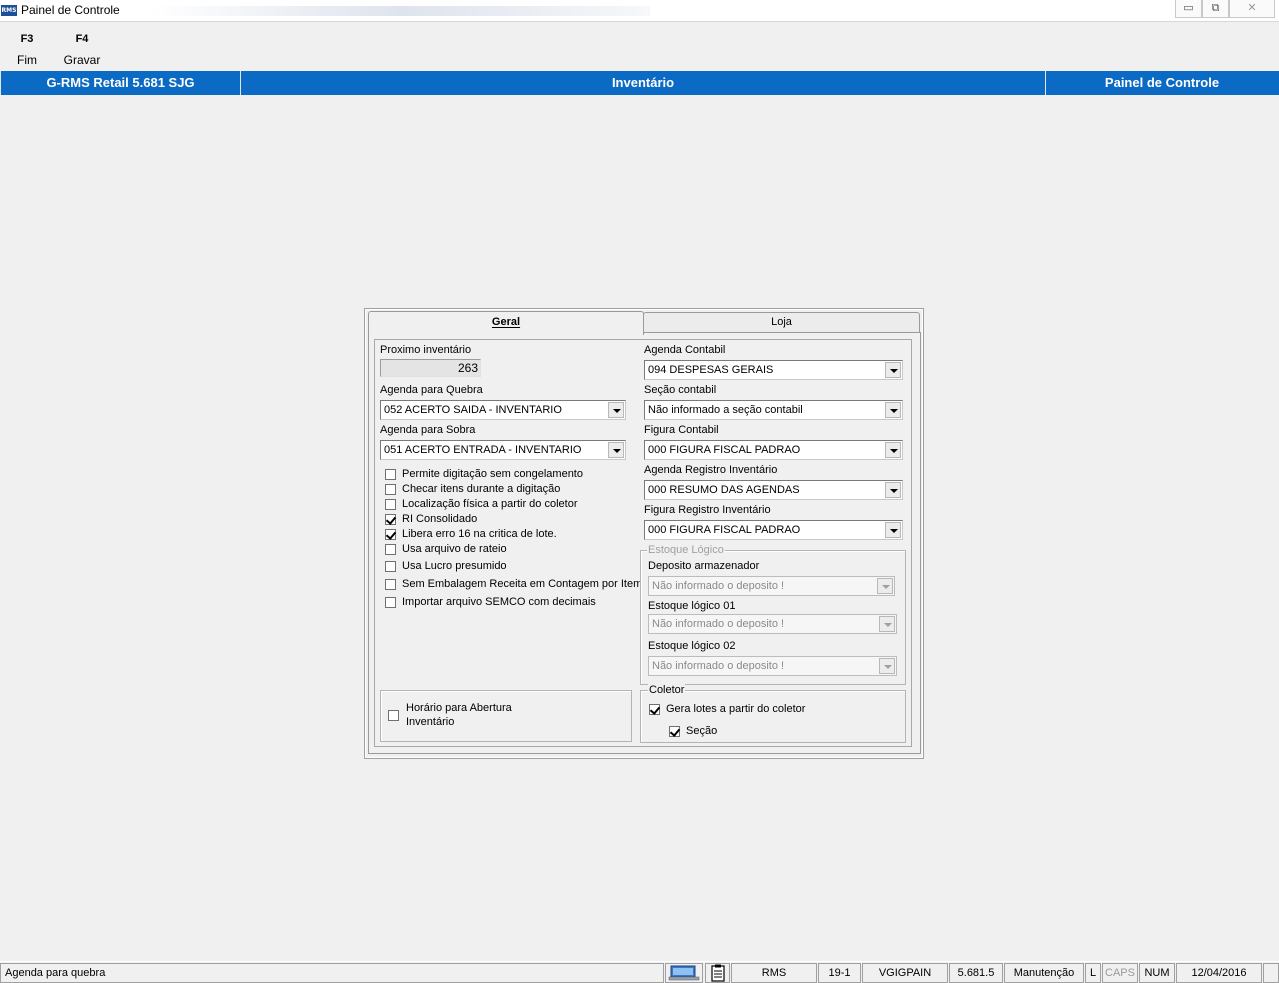  I want to click on estoque01-label: Estoque lógico 01, so click(692, 606).